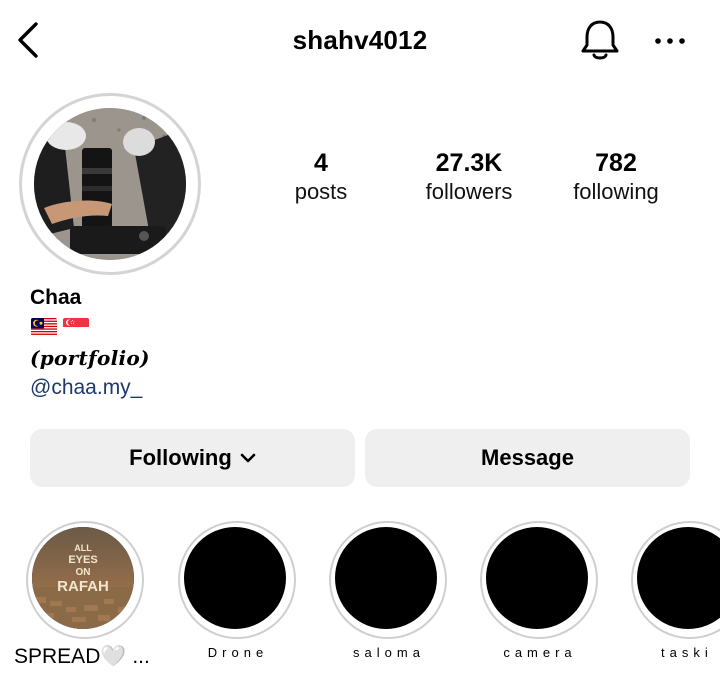 This screenshot has width=720, height=679. Describe the element at coordinates (616, 191) in the screenshot. I see `following-label: following` at that location.